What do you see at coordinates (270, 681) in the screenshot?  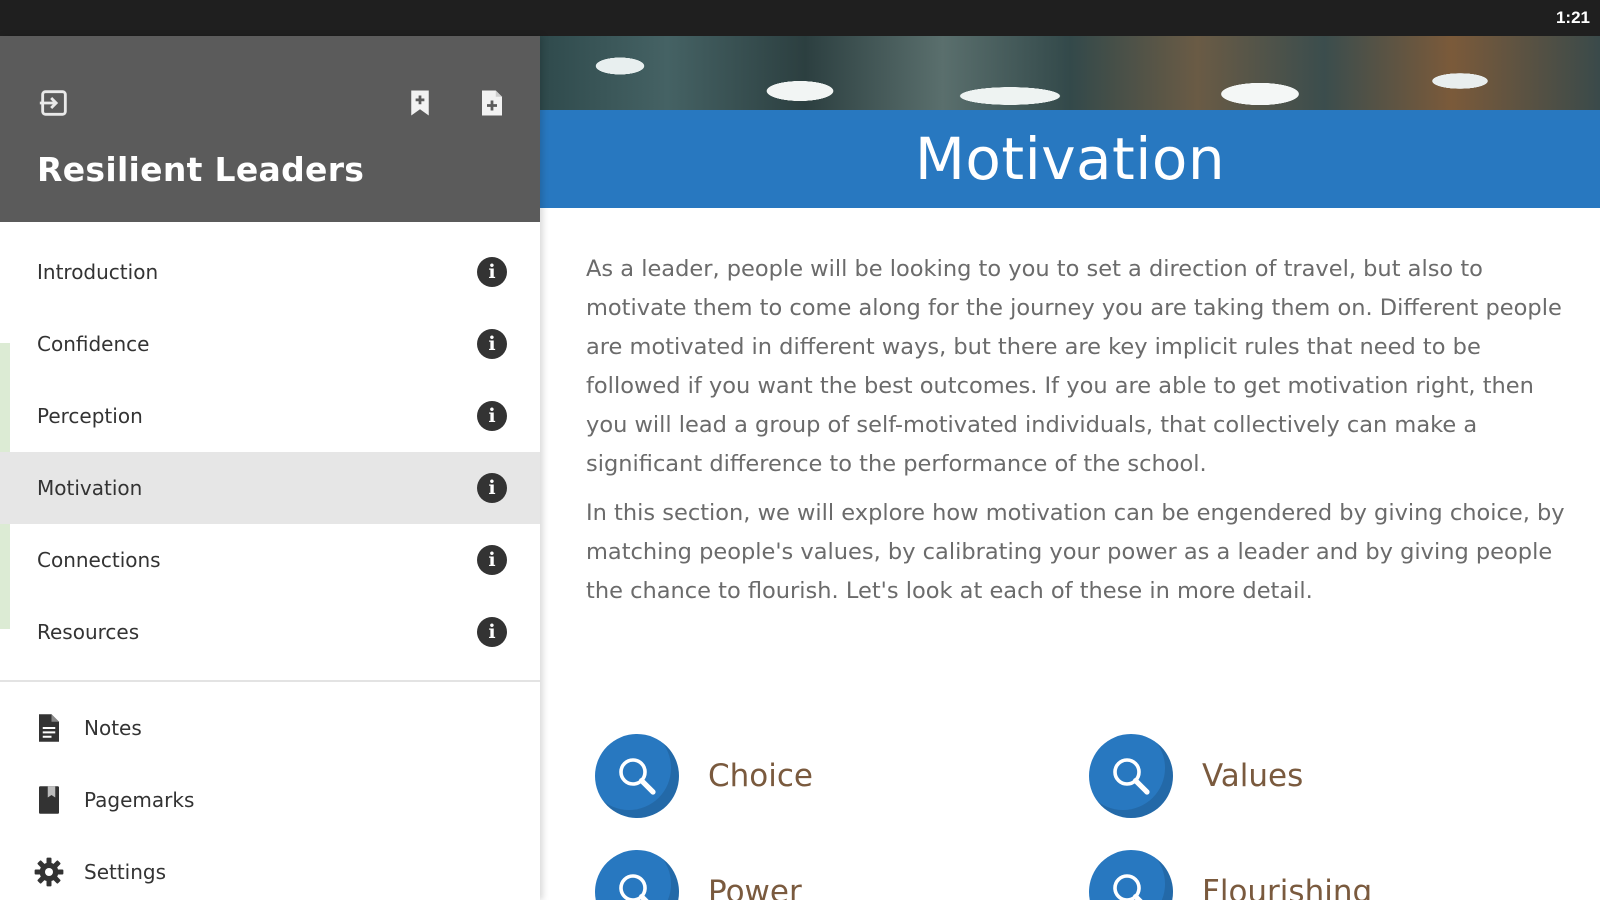 I see `drawer-divider` at bounding box center [270, 681].